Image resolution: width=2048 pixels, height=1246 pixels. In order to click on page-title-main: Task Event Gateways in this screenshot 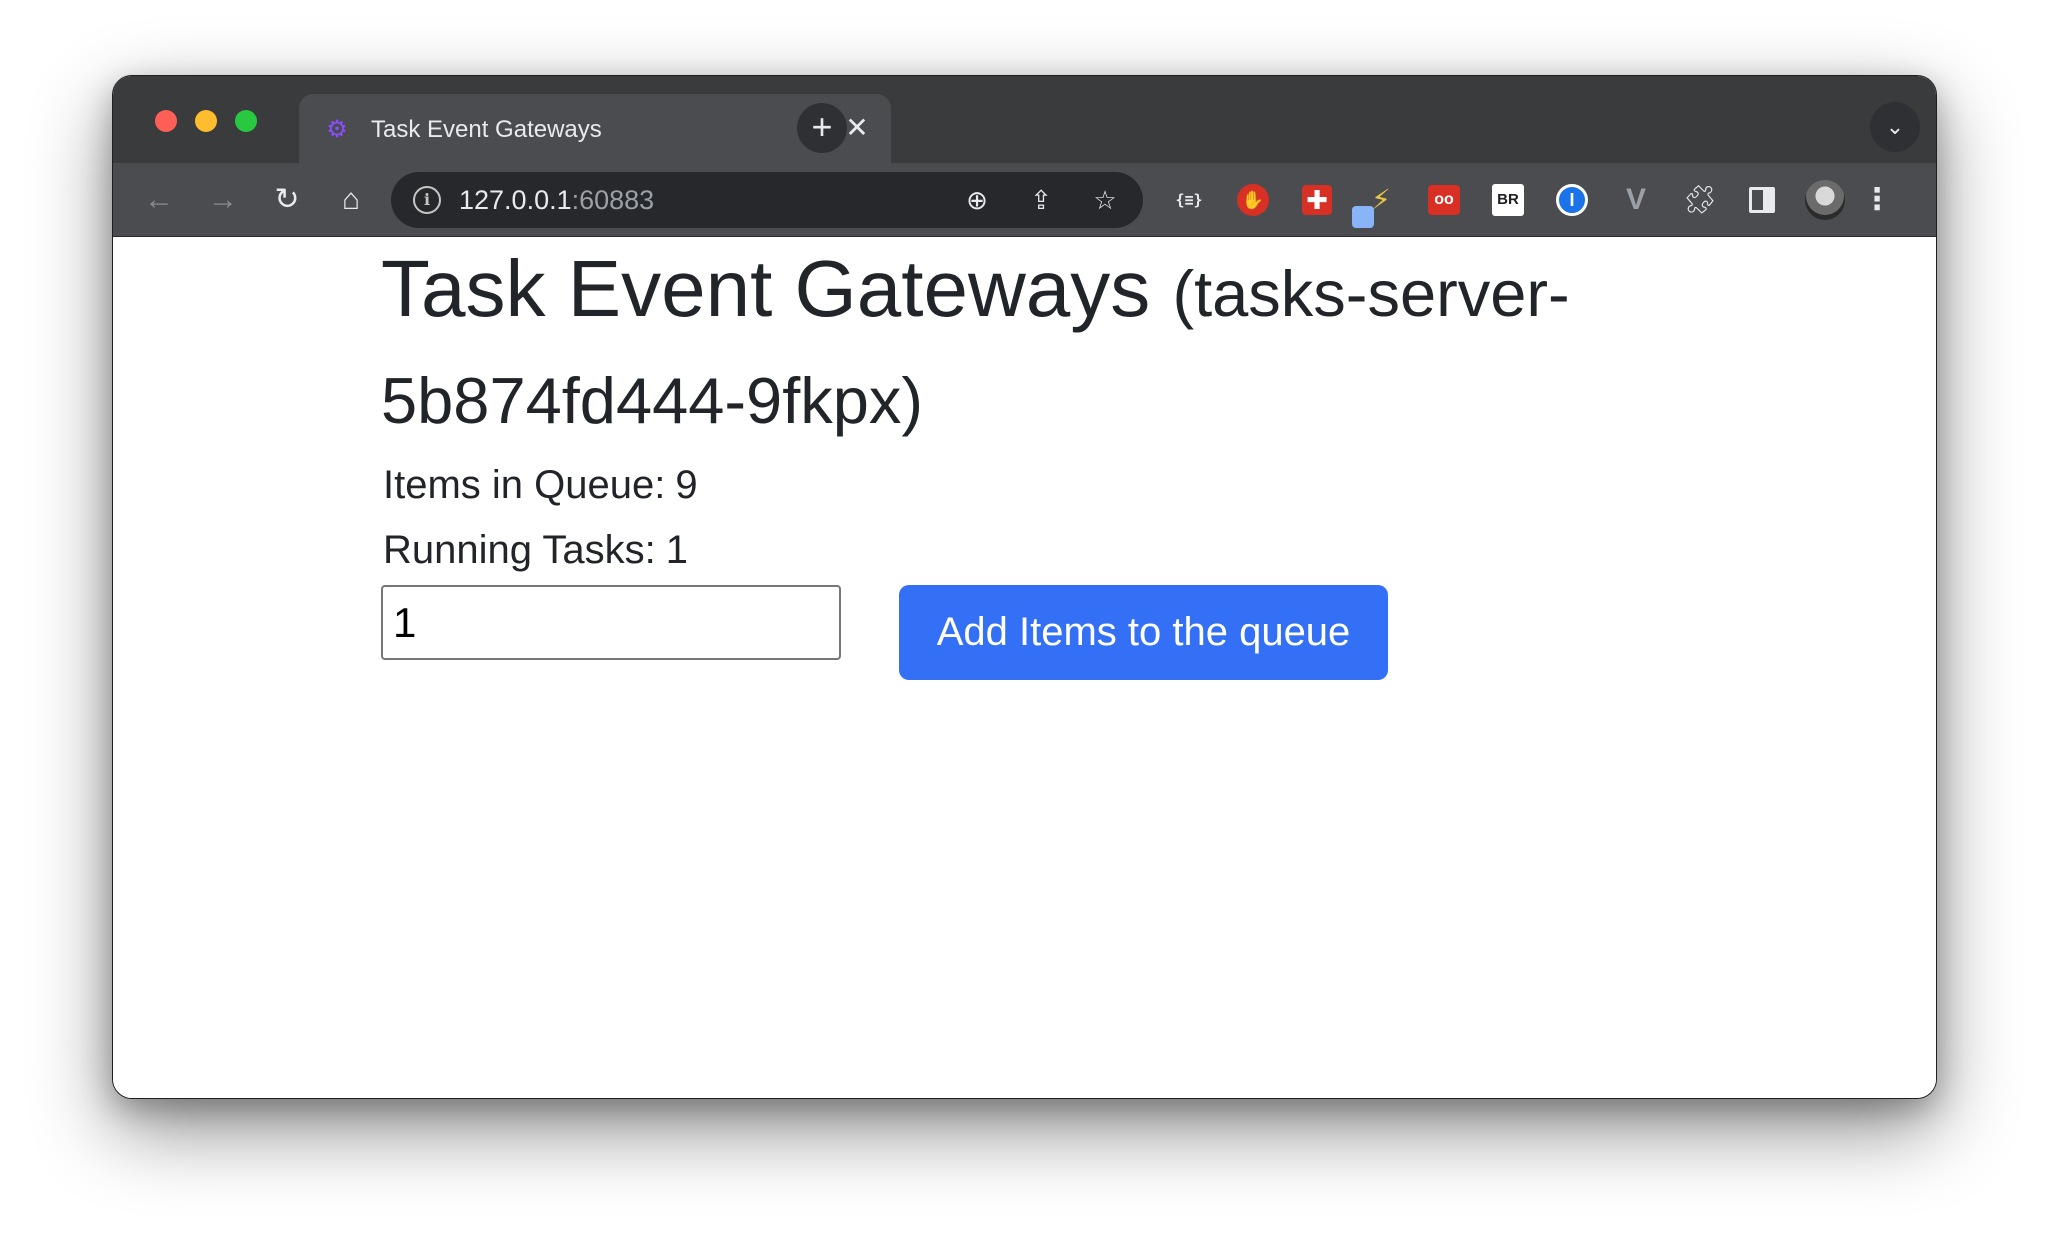, I will do `click(766, 288)`.